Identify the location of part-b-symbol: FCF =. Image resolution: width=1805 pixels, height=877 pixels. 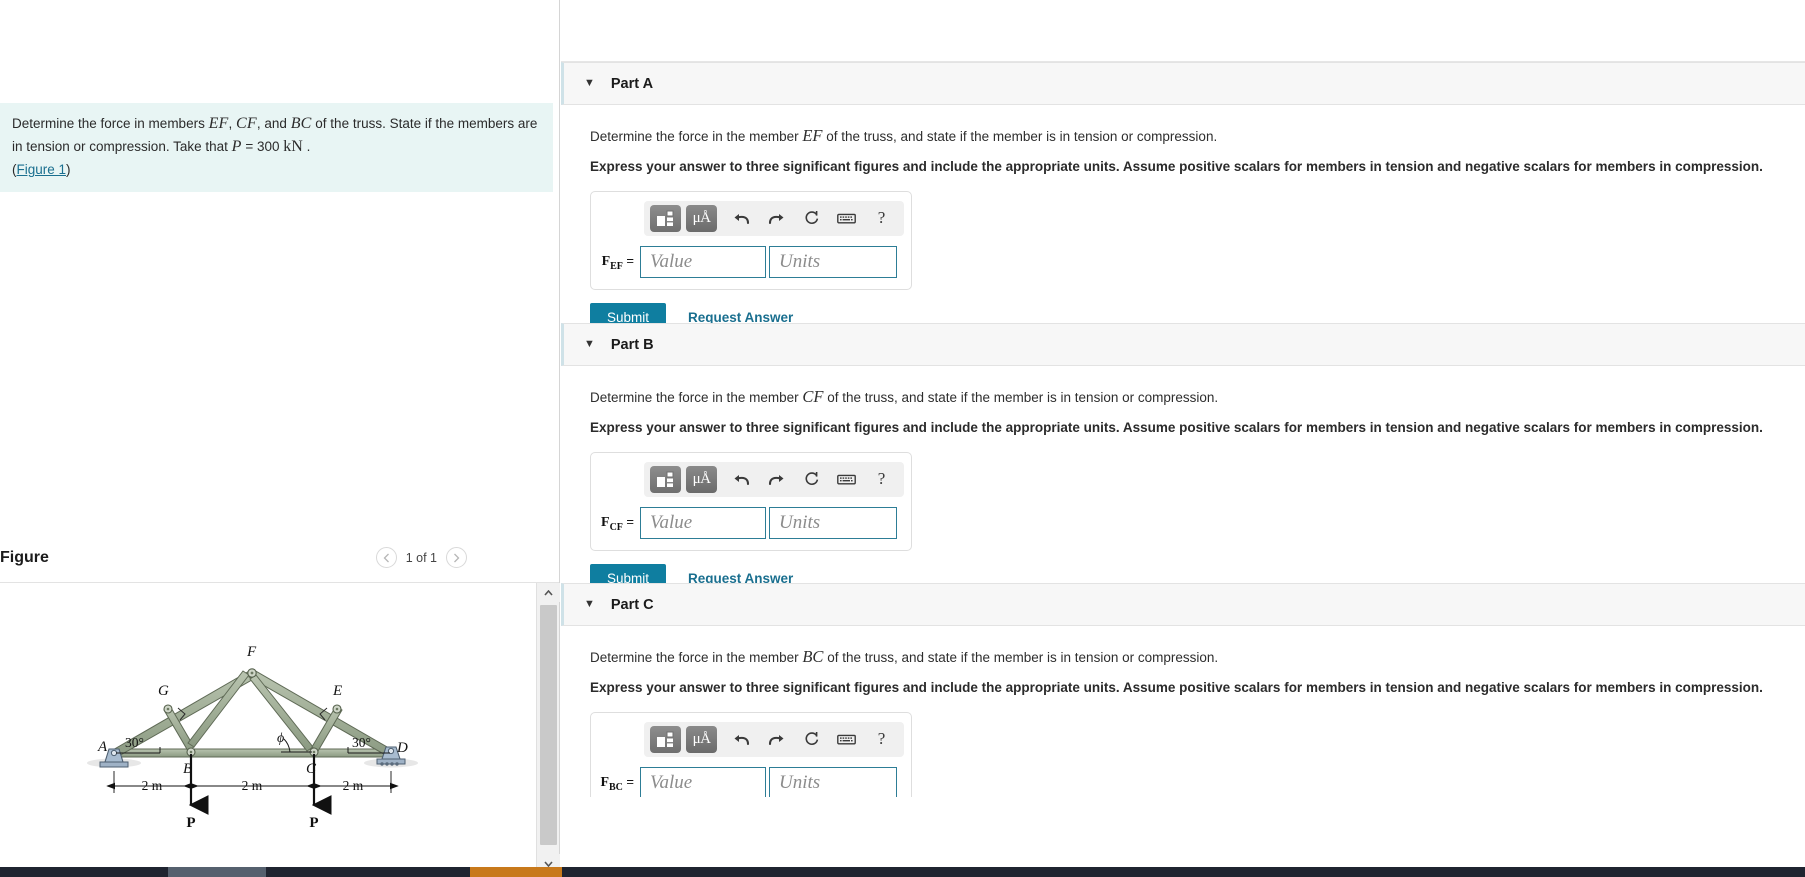
(620, 523).